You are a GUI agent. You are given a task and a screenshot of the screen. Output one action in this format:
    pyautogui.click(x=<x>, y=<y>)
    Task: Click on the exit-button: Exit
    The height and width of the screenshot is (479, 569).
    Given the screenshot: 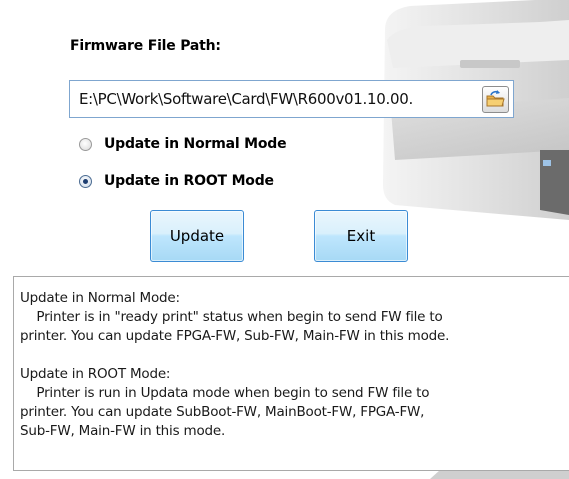 What is the action you would take?
    pyautogui.click(x=361, y=236)
    